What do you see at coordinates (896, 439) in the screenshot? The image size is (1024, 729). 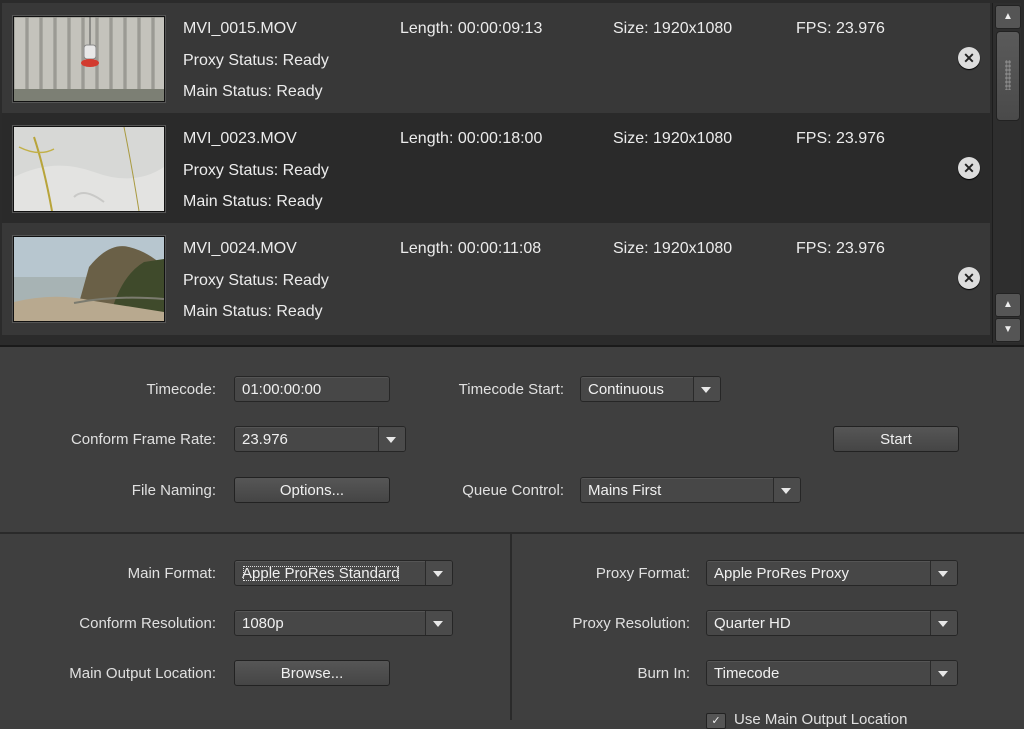 I see `start-button: Start` at bounding box center [896, 439].